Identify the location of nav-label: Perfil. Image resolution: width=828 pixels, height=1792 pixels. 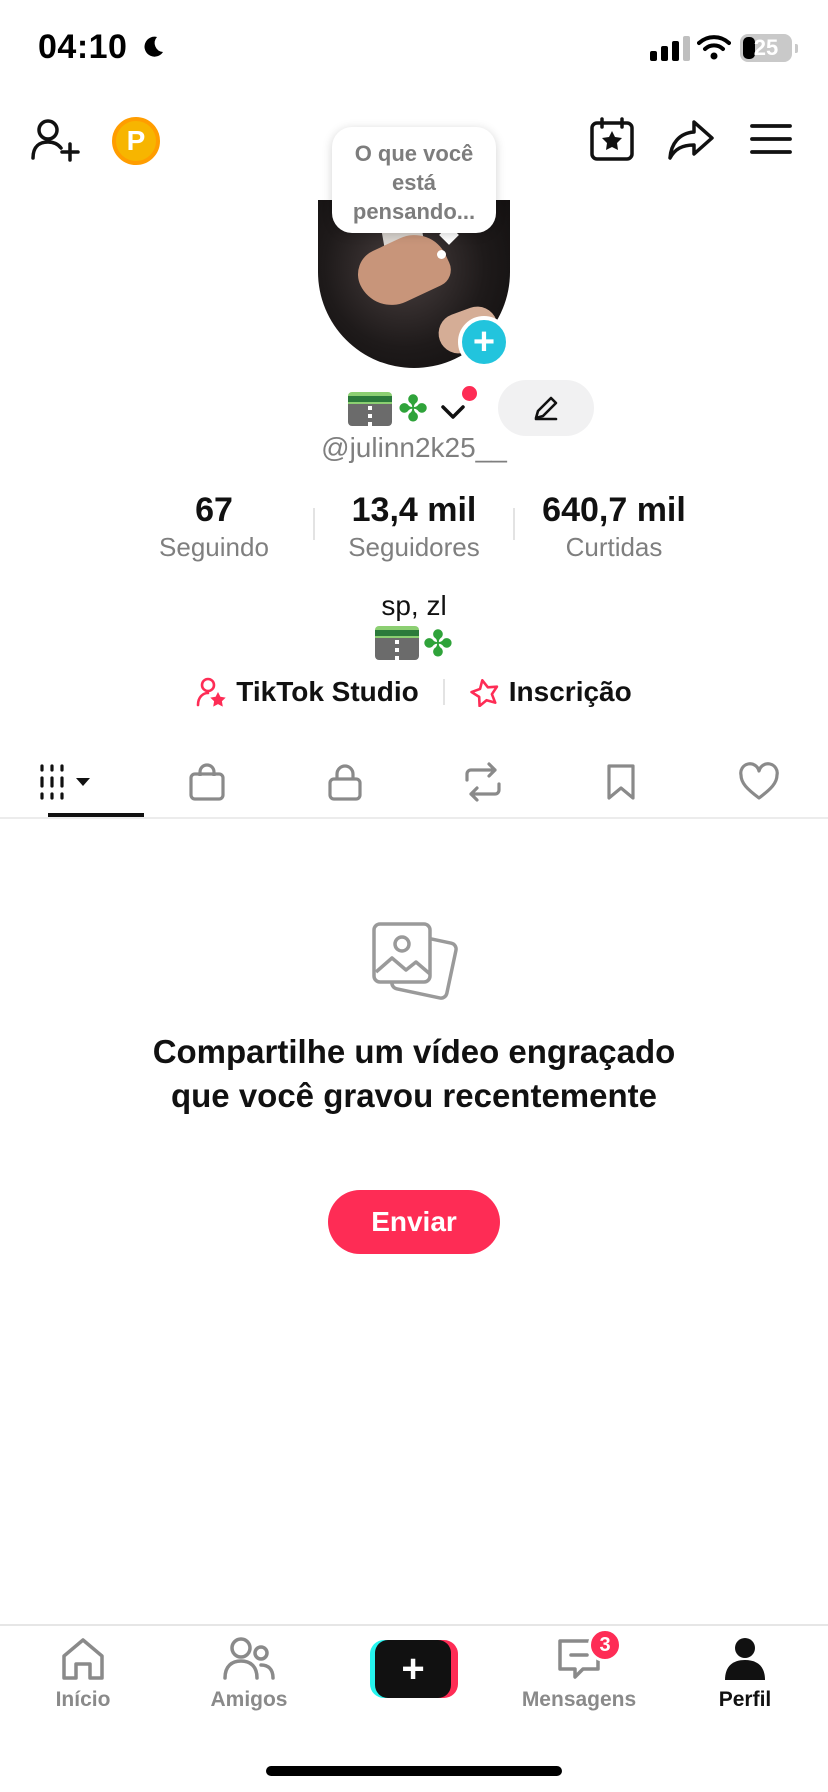
(745, 1699).